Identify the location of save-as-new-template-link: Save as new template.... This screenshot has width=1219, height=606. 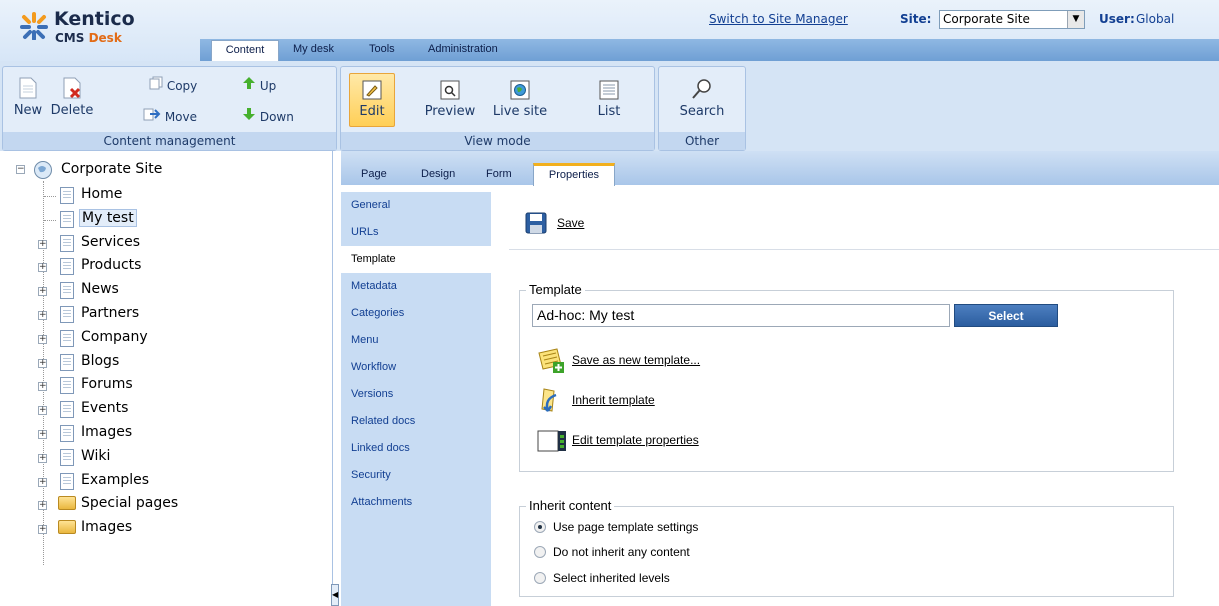
(636, 360).